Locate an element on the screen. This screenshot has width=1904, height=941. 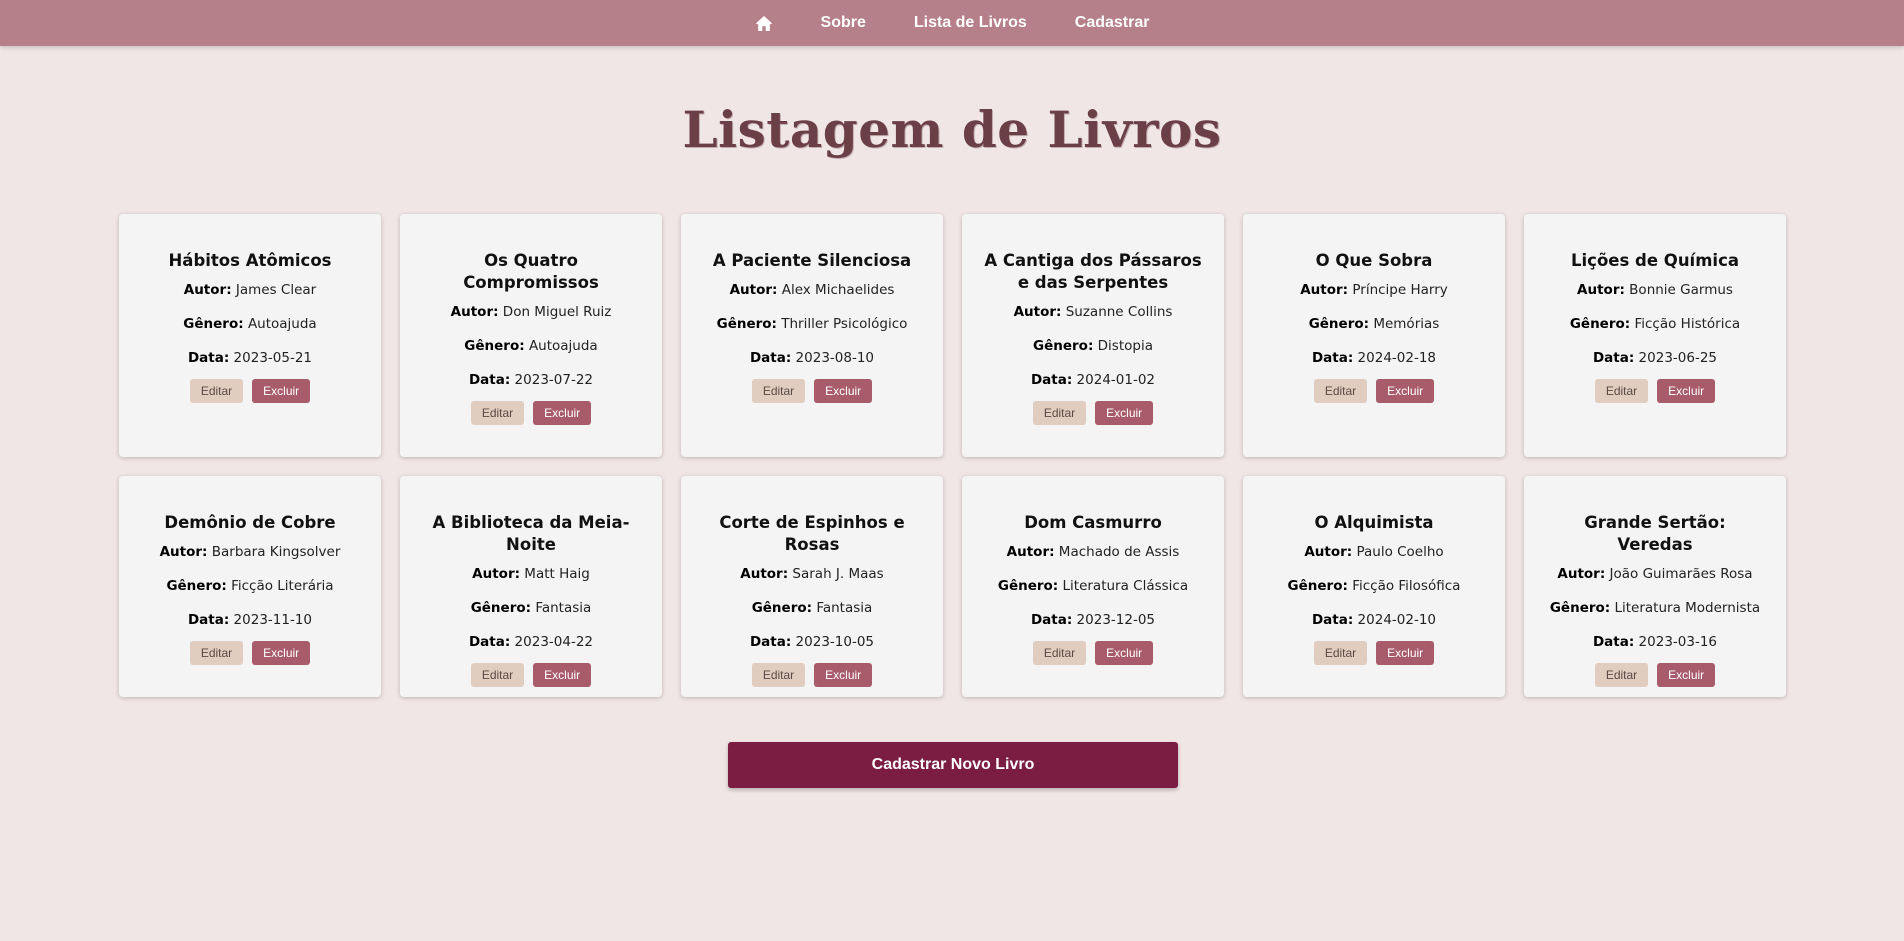
date-value: 2023-04-22 is located at coordinates (554, 642).